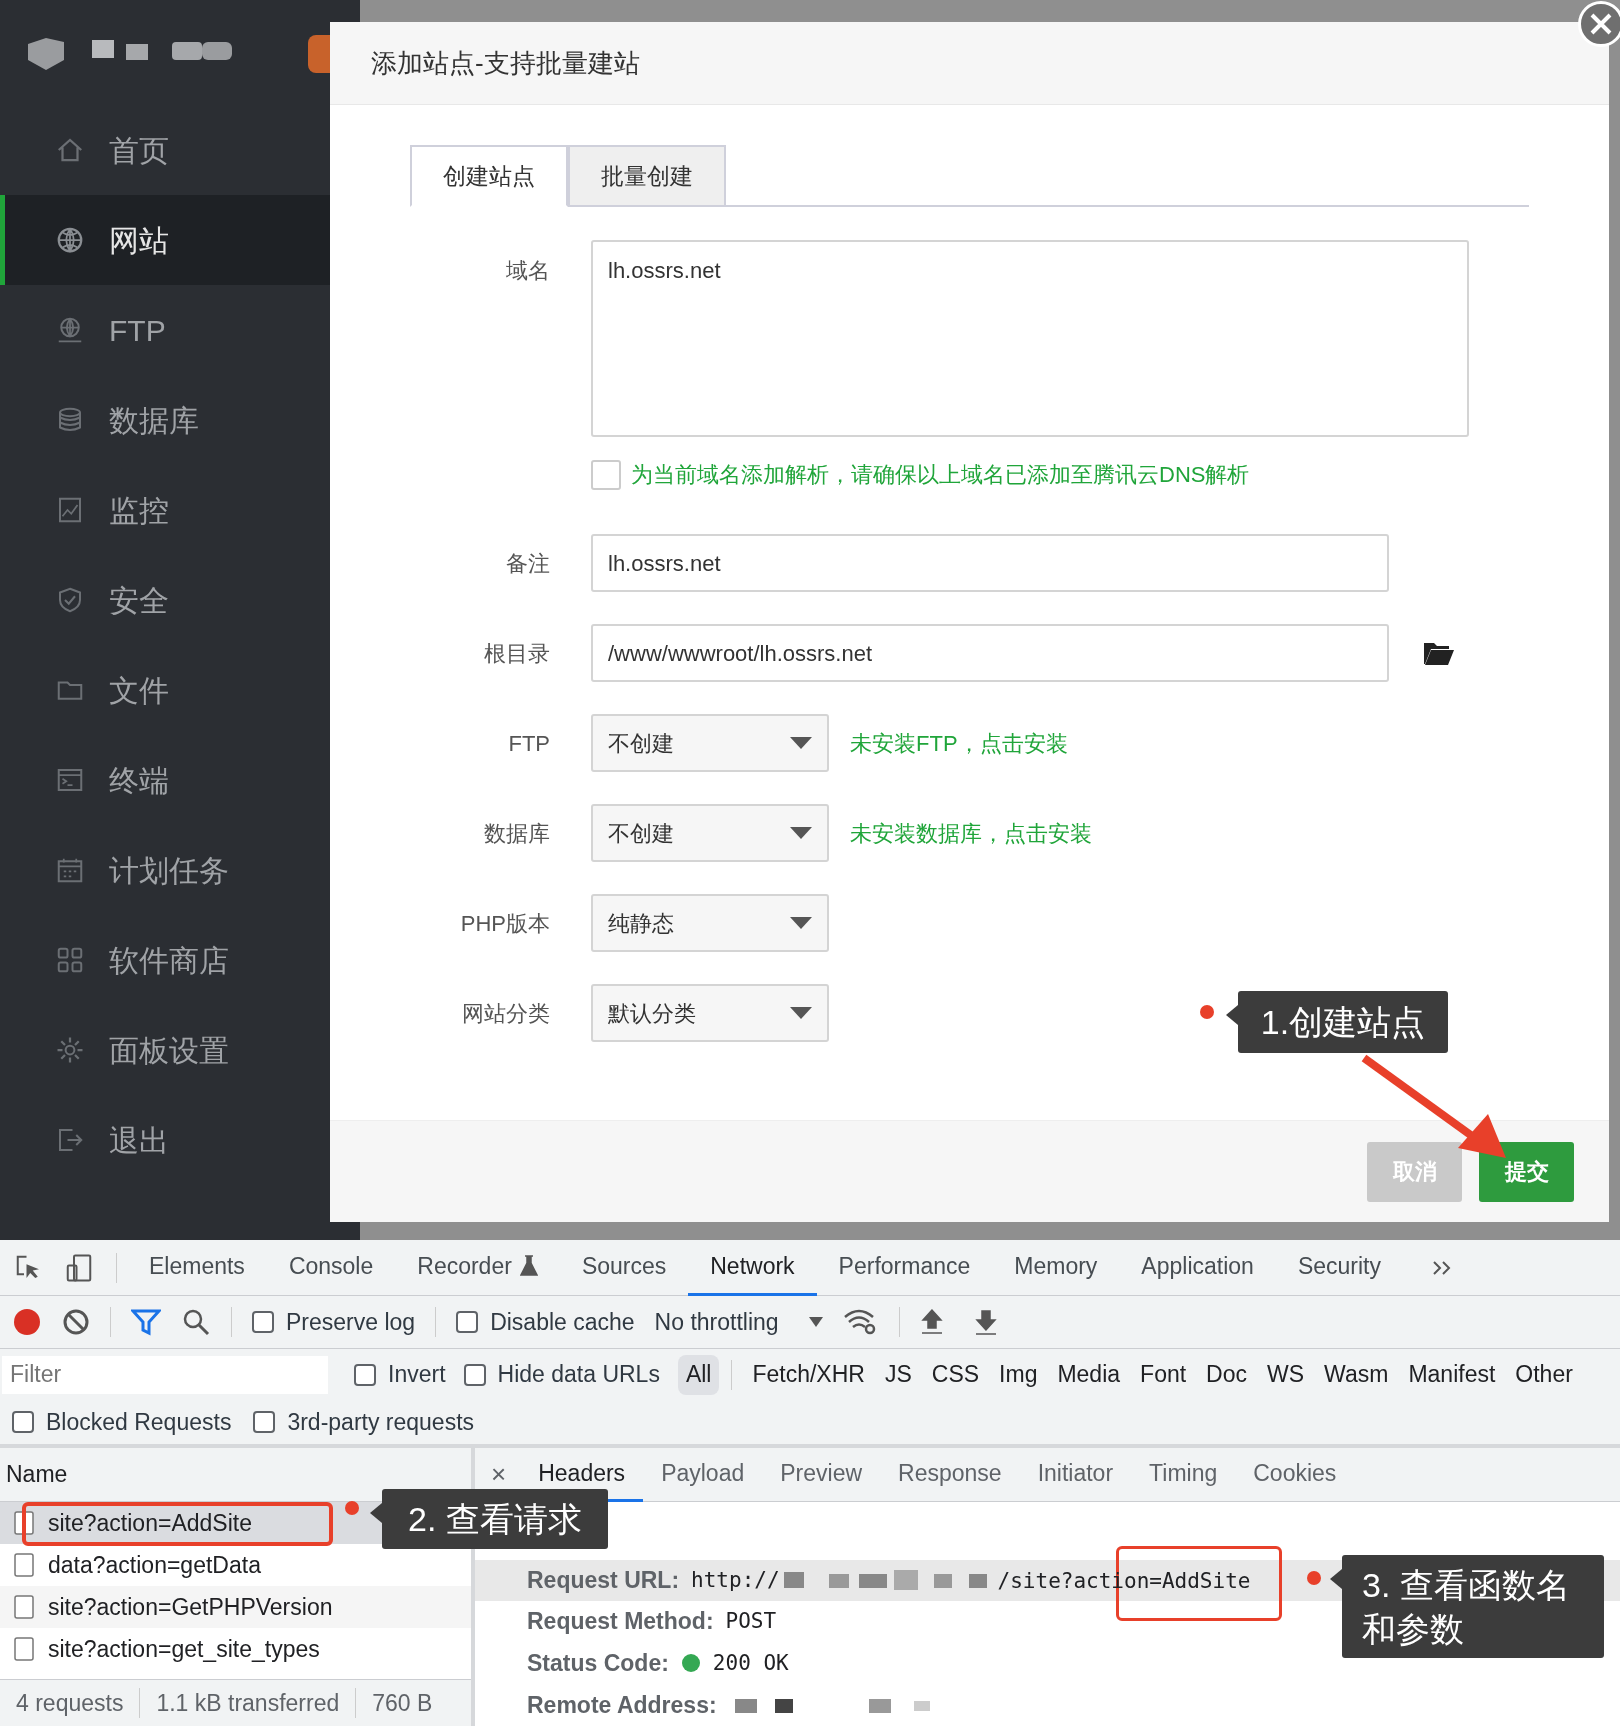 The image size is (1620, 1726). Describe the element at coordinates (70, 960) in the screenshot. I see `grid-icon` at that location.